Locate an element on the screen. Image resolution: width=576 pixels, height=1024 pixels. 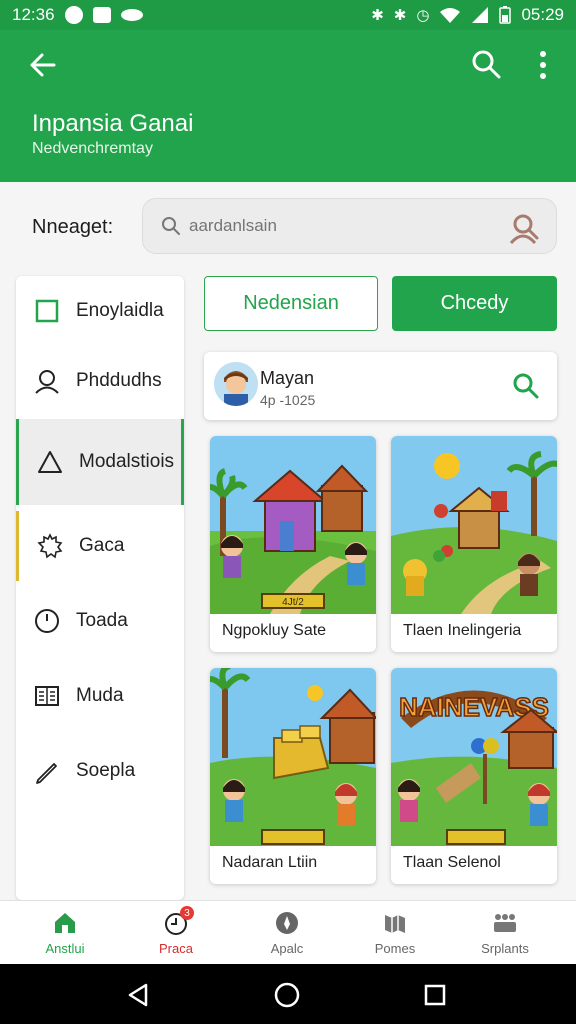
bluetooth-icon: ✱ is located at coordinates (377, 15).